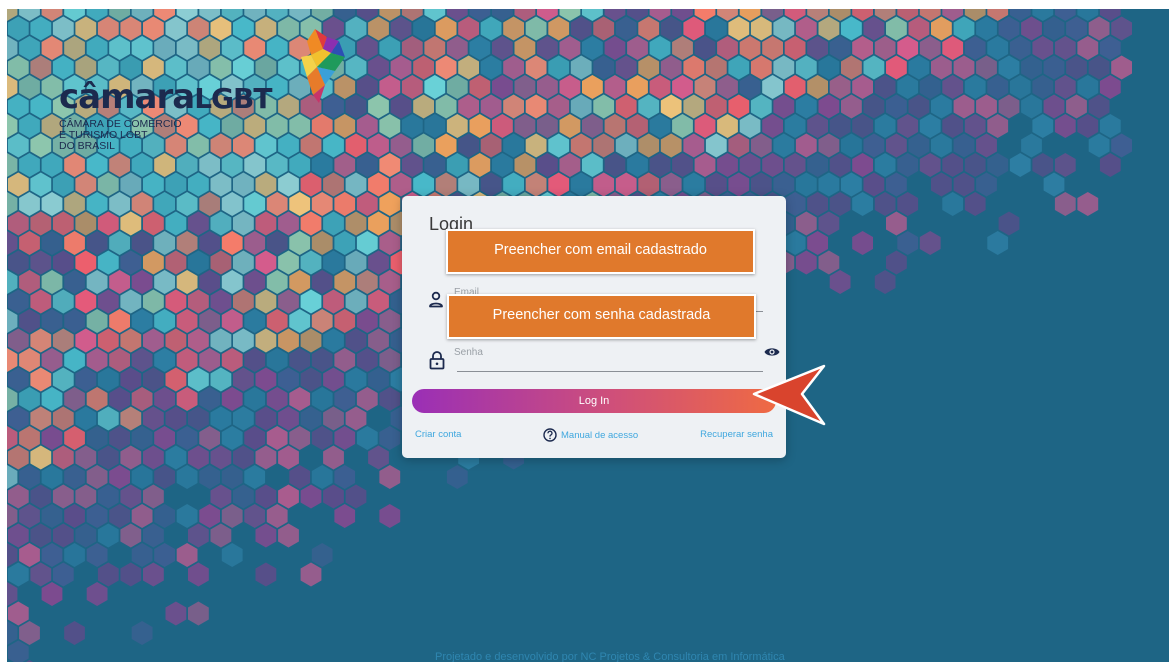 This screenshot has height=662, width=1169. What do you see at coordinates (468, 352) in the screenshot?
I see `password-field: Senha` at bounding box center [468, 352].